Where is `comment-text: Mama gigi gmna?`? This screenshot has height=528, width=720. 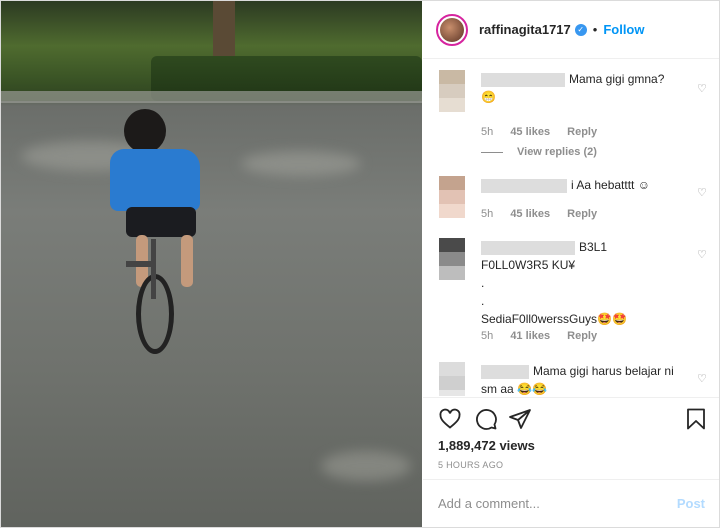
comment-text: Mama gigi gmna? is located at coordinates (617, 79).